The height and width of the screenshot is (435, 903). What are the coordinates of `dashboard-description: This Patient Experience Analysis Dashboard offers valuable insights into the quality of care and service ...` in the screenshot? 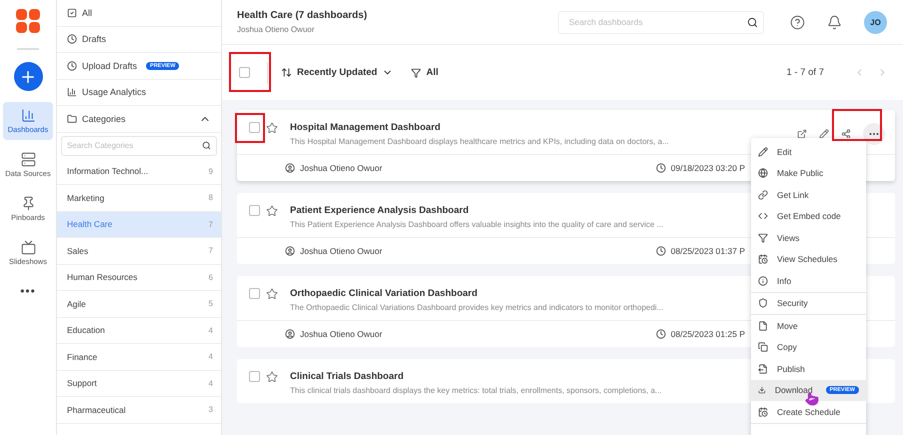 It's located at (477, 224).